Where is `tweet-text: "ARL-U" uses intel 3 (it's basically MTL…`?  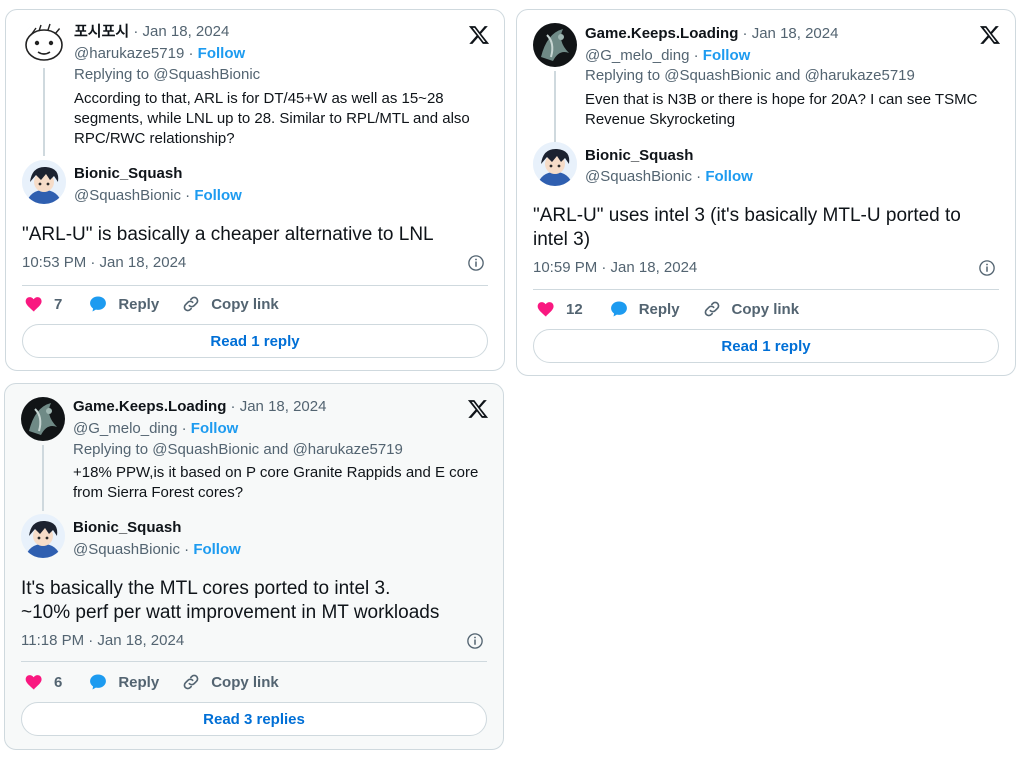 tweet-text: "ARL-U" uses intel 3 (it's basically MTL… is located at coordinates (747, 227).